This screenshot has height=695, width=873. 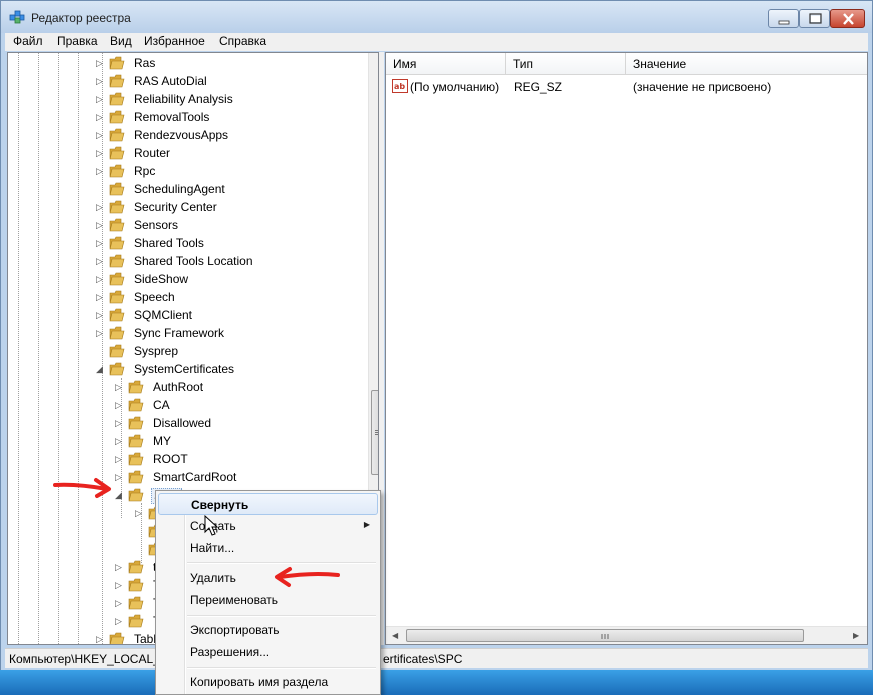 What do you see at coordinates (538, 87) in the screenshot?
I see `value-type: REG_SZ` at bounding box center [538, 87].